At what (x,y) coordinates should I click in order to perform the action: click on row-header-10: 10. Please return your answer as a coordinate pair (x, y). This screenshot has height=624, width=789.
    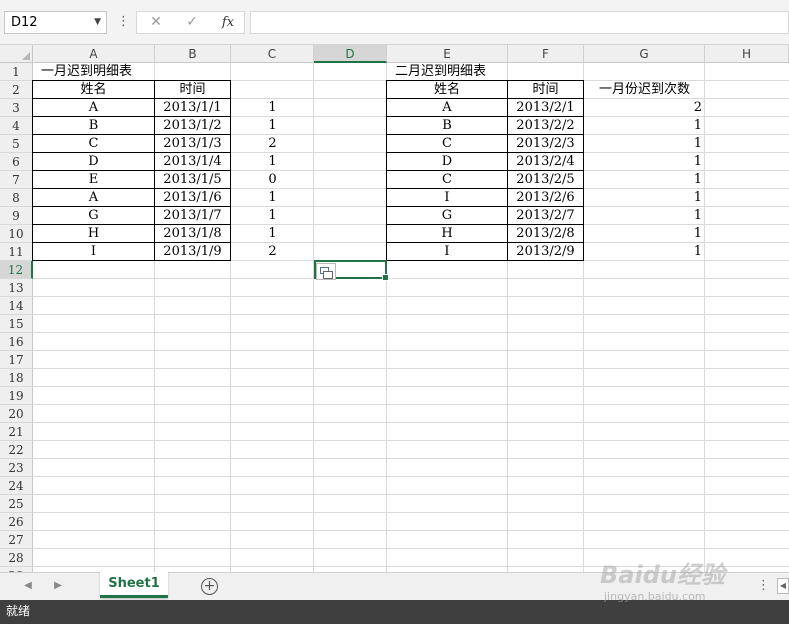
    Looking at the image, I should click on (16, 234).